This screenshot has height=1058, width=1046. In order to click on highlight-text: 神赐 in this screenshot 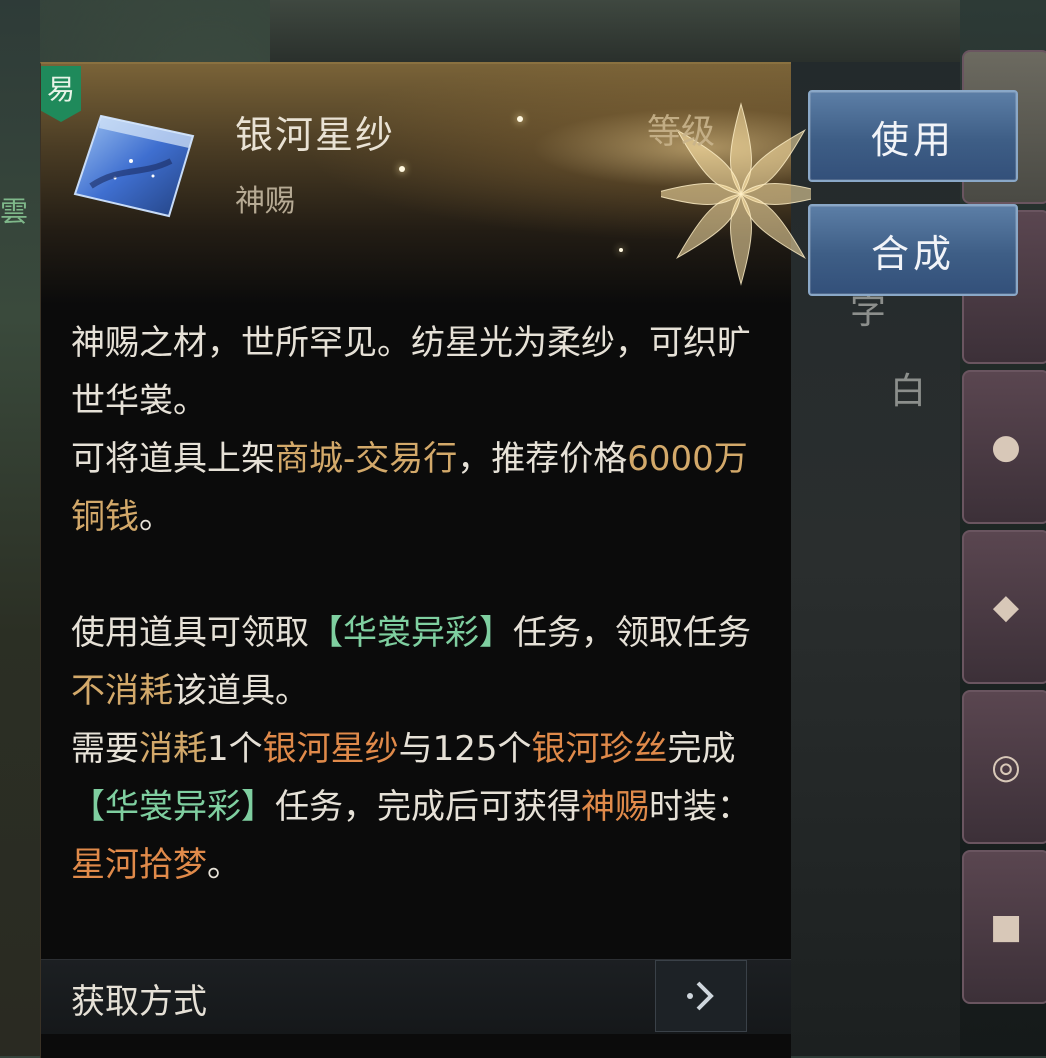, I will do `click(615, 807)`.